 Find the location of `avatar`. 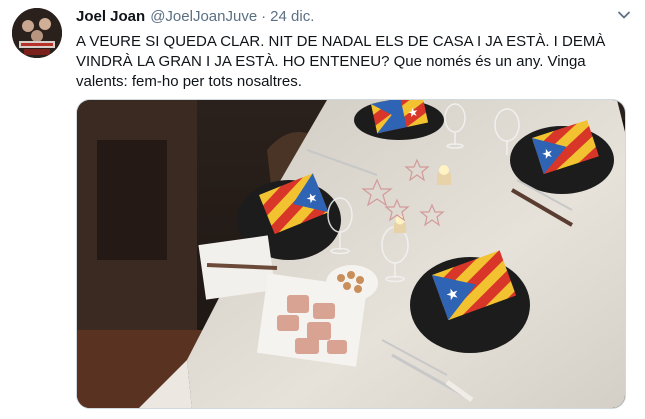

avatar is located at coordinates (37, 33).